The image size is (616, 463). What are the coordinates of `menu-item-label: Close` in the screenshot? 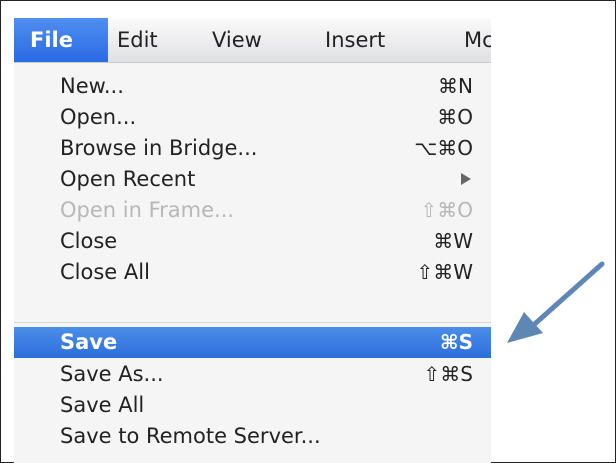 It's located at (89, 241).